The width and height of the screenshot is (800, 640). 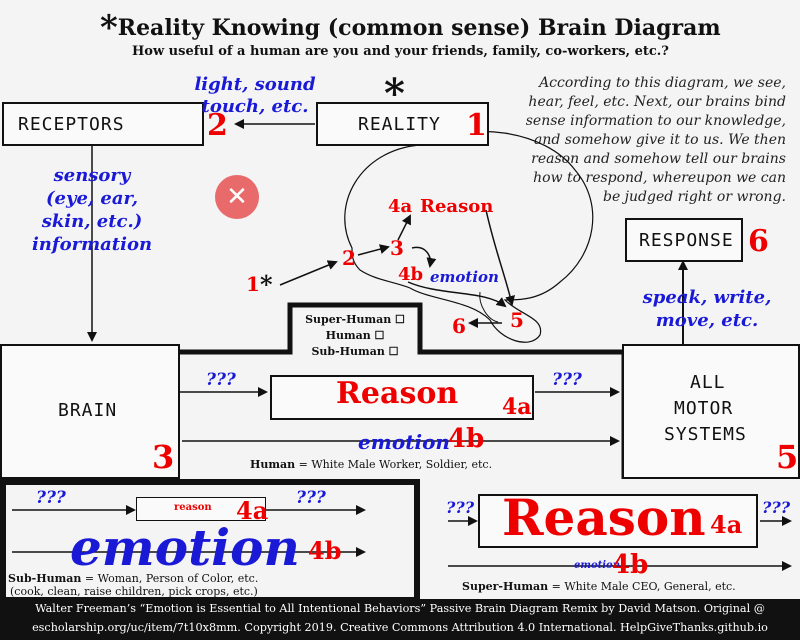 What do you see at coordinates (163, 457) in the screenshot?
I see `brain-number: 3` at bounding box center [163, 457].